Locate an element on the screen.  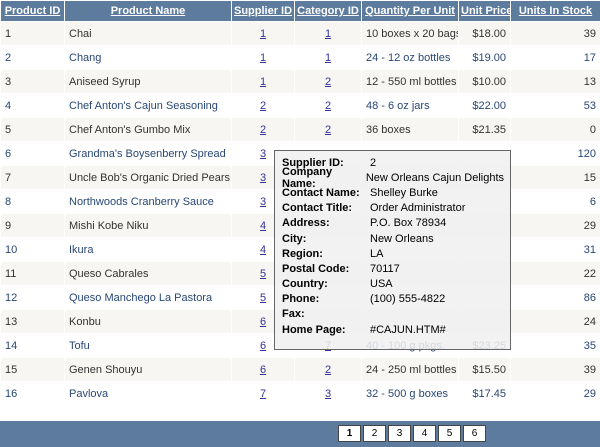
tooltip-label: Home Page: is located at coordinates (314, 329).